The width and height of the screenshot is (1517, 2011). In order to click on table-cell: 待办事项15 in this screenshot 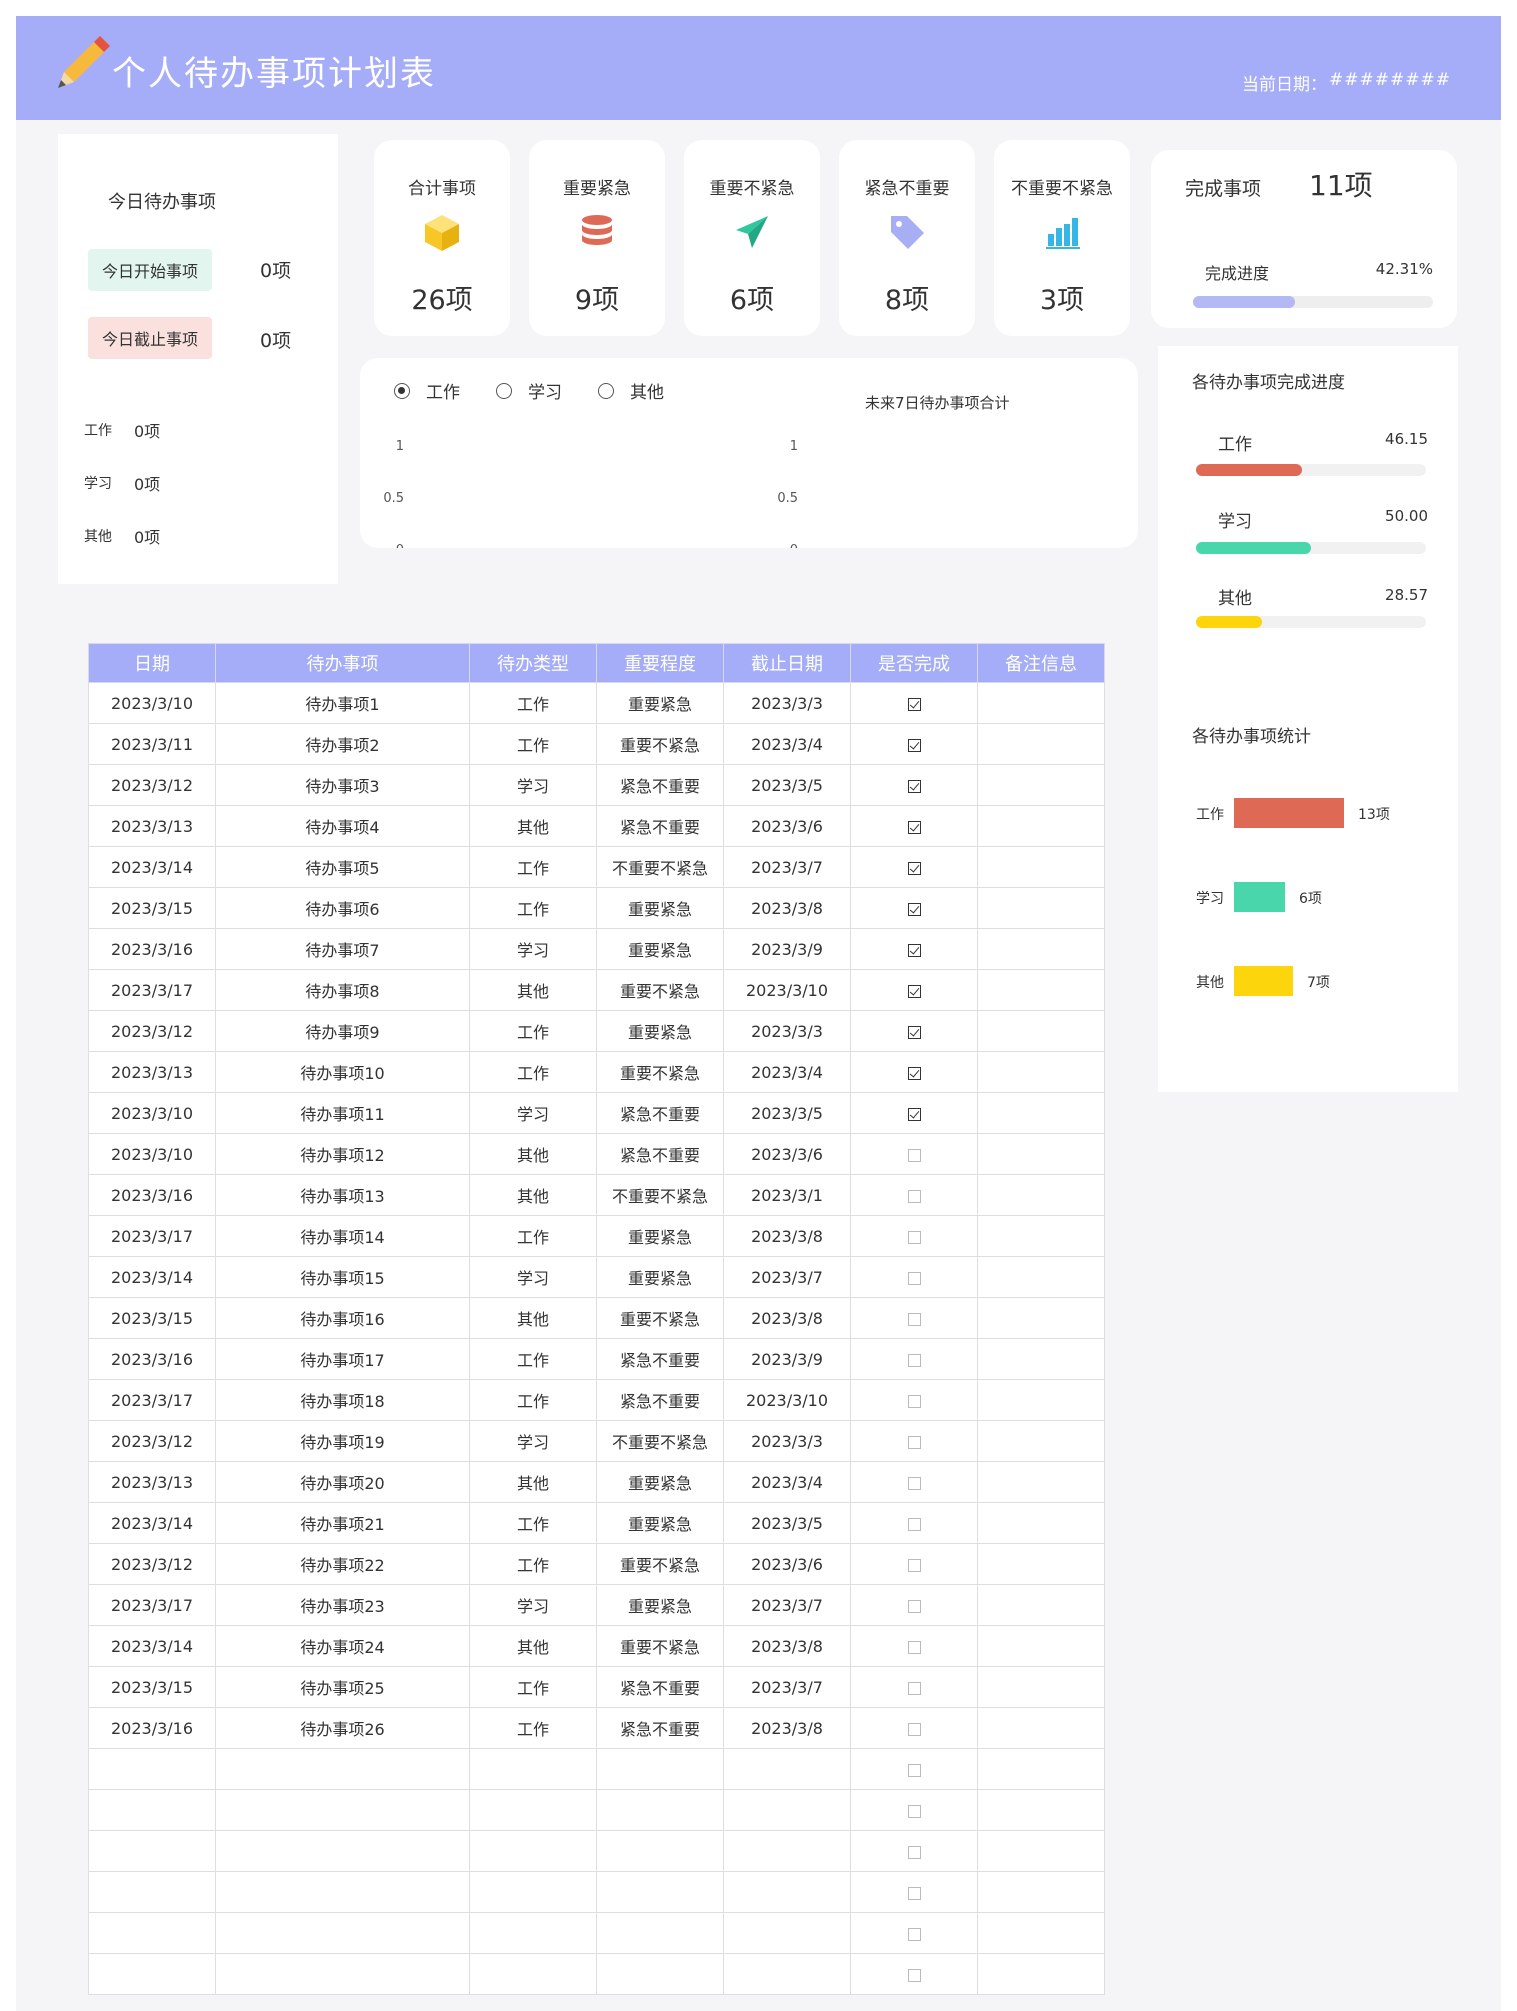, I will do `click(342, 1277)`.